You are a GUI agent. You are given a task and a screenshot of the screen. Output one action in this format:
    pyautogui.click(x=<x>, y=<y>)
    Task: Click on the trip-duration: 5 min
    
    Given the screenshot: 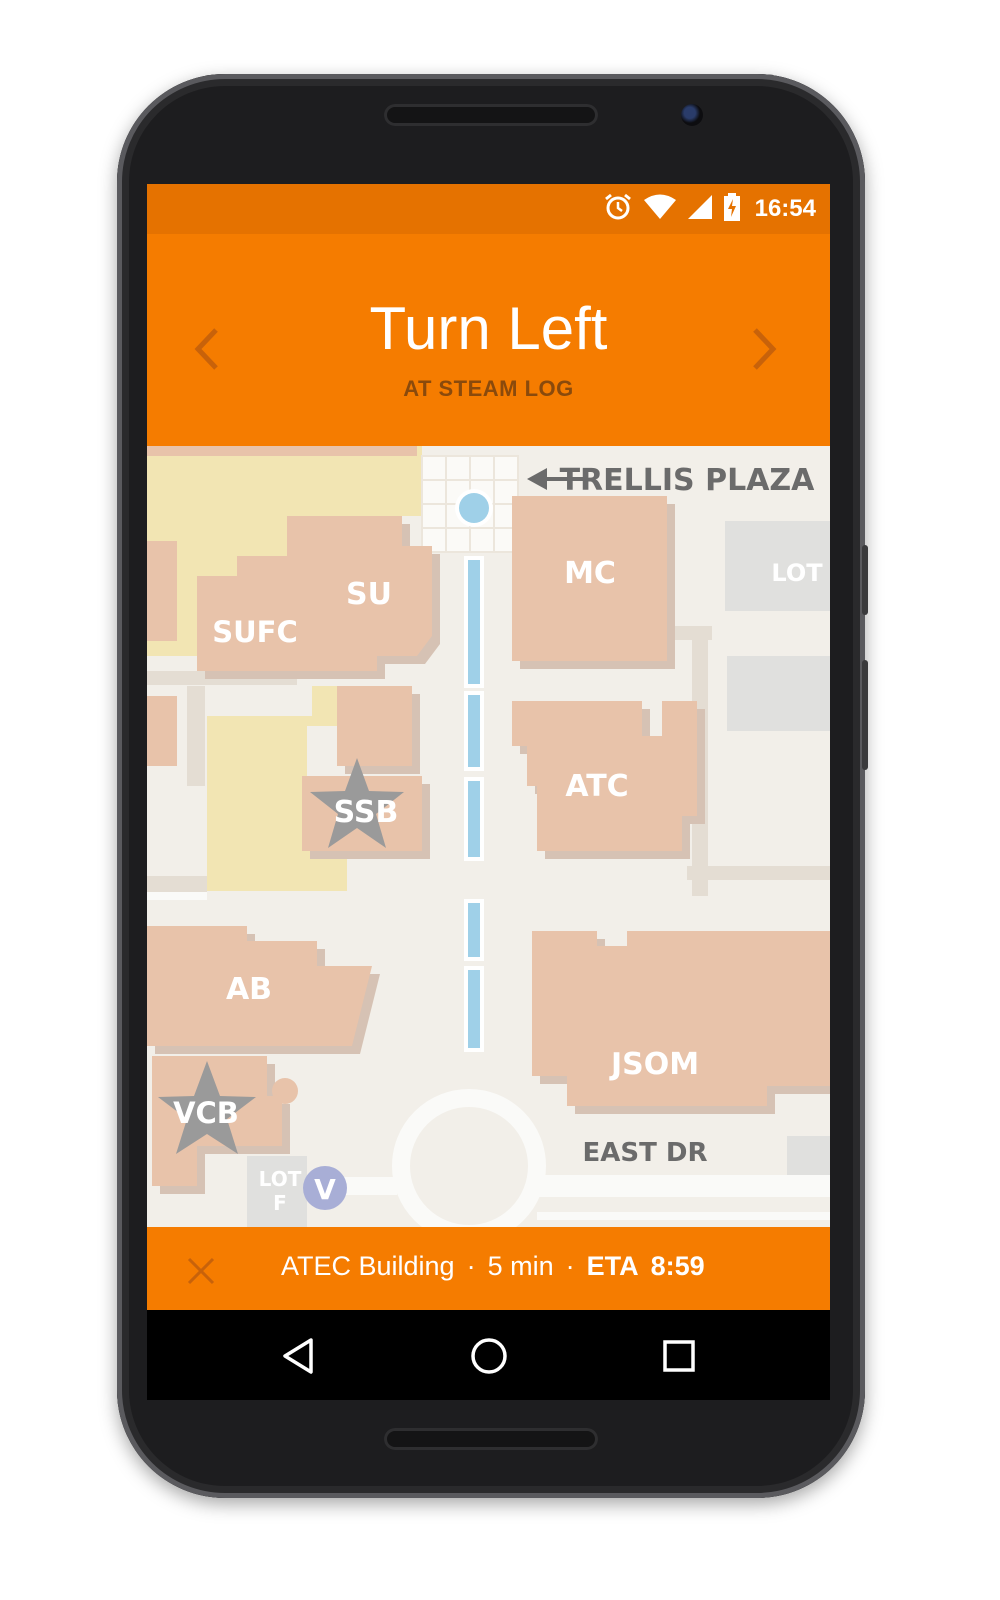 What is the action you would take?
    pyautogui.click(x=520, y=1266)
    